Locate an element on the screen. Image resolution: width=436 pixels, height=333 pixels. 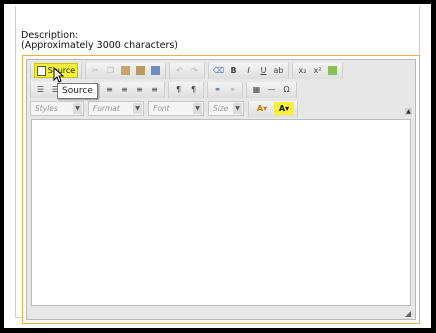
toolbar-row-3: Styles ▼ Format ▼ Font ▼ Size ▼ A▾ A▾ is located at coordinates (165, 108).